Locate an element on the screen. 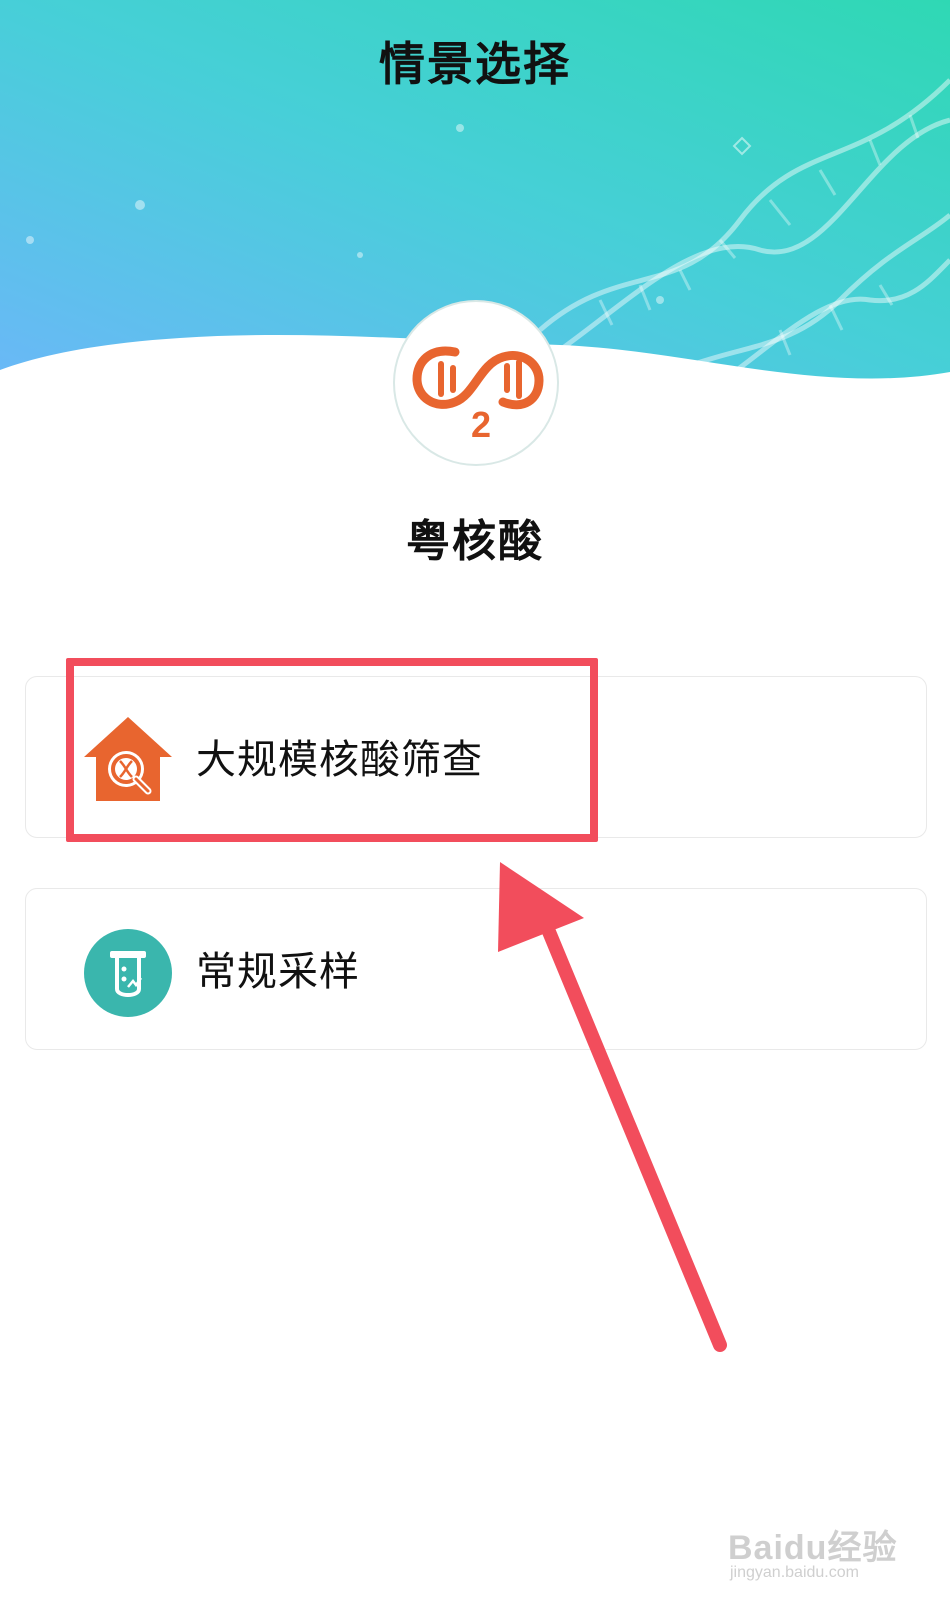  watermark: Baidu经验 jingyan.baidu.com is located at coordinates (833, 1555).